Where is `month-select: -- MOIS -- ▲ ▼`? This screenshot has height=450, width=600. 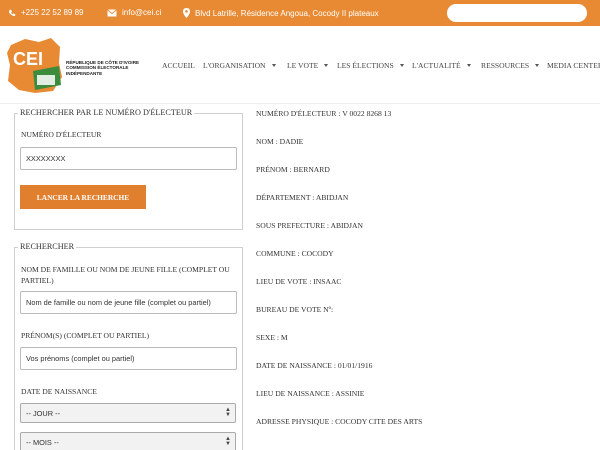 month-select: -- MOIS -- ▲ ▼ is located at coordinates (128, 441).